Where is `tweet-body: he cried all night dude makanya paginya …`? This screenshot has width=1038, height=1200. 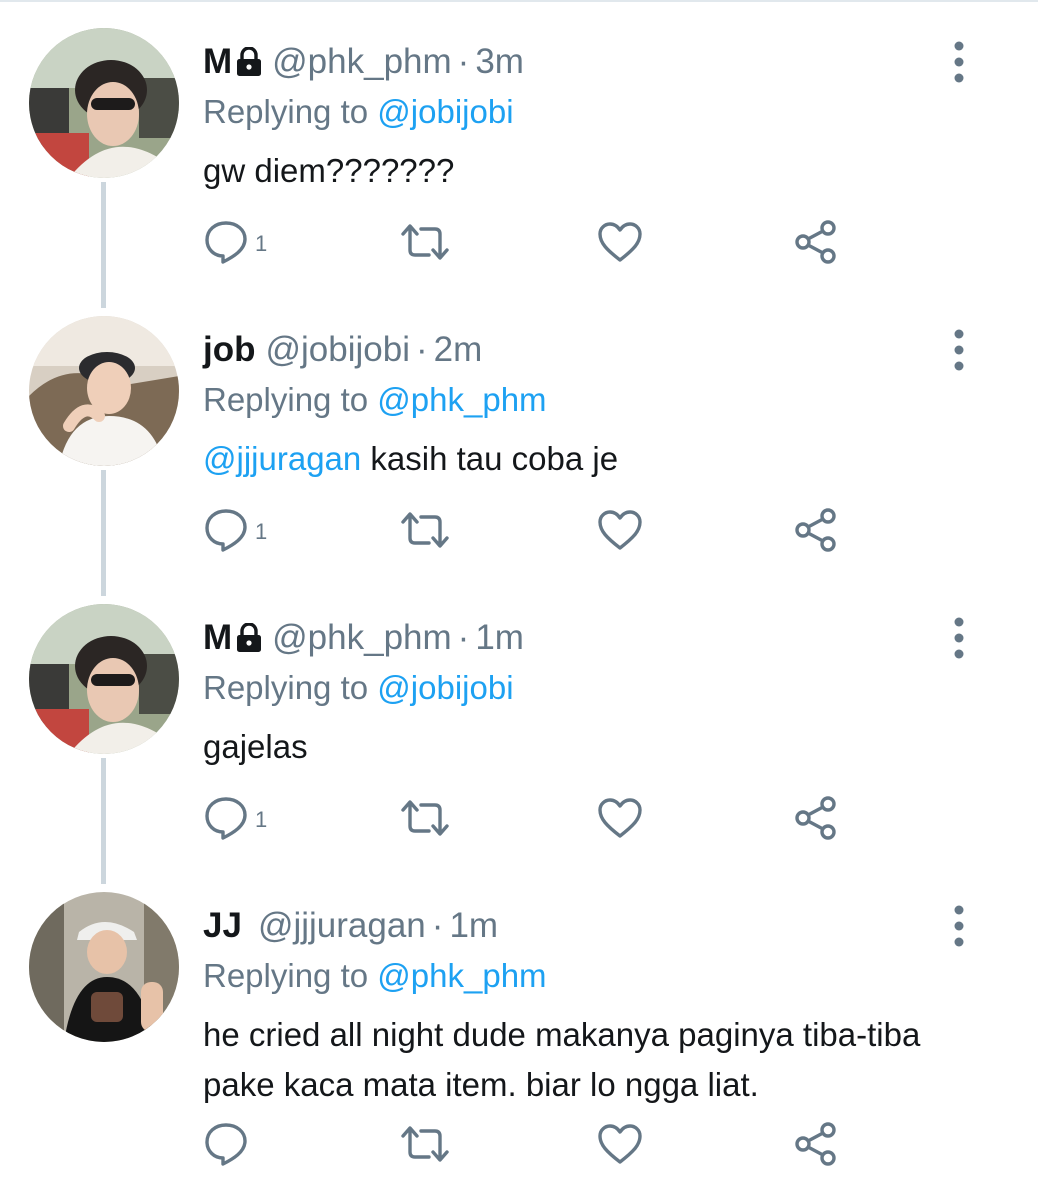 tweet-body: he cried all night dude makanya paginya … is located at coordinates (562, 1059).